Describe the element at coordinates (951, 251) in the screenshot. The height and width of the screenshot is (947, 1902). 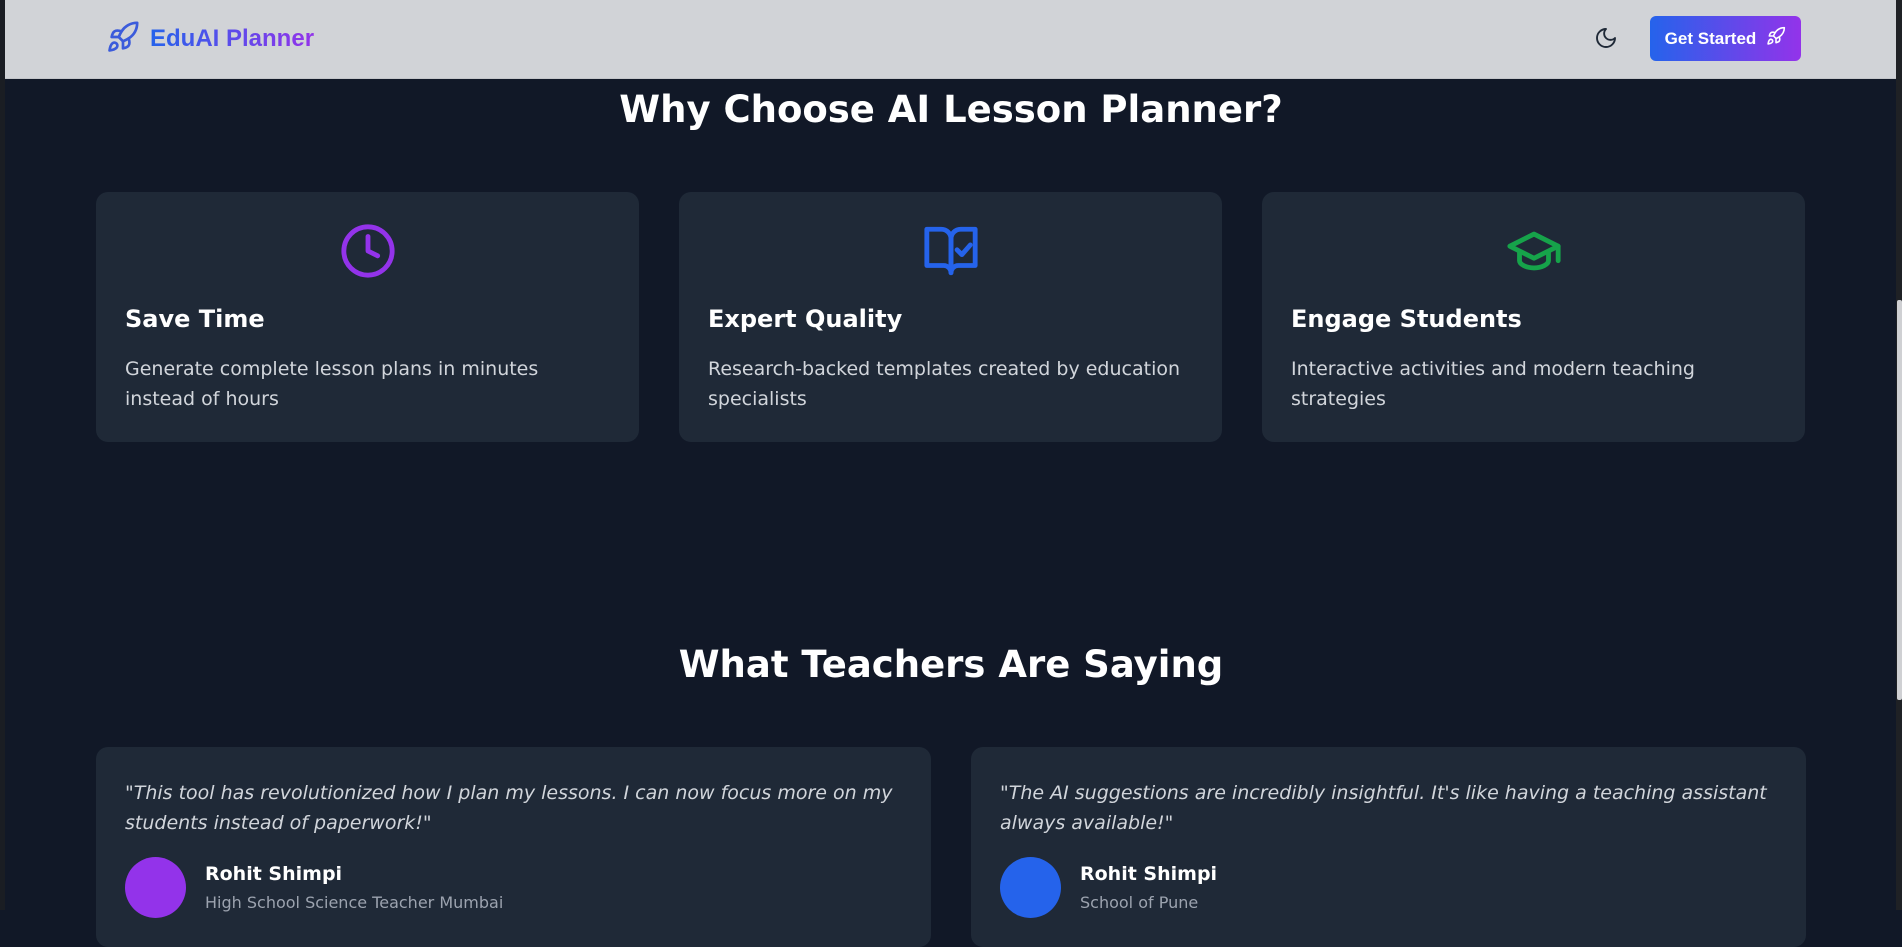
I see `book-check-icon` at that location.